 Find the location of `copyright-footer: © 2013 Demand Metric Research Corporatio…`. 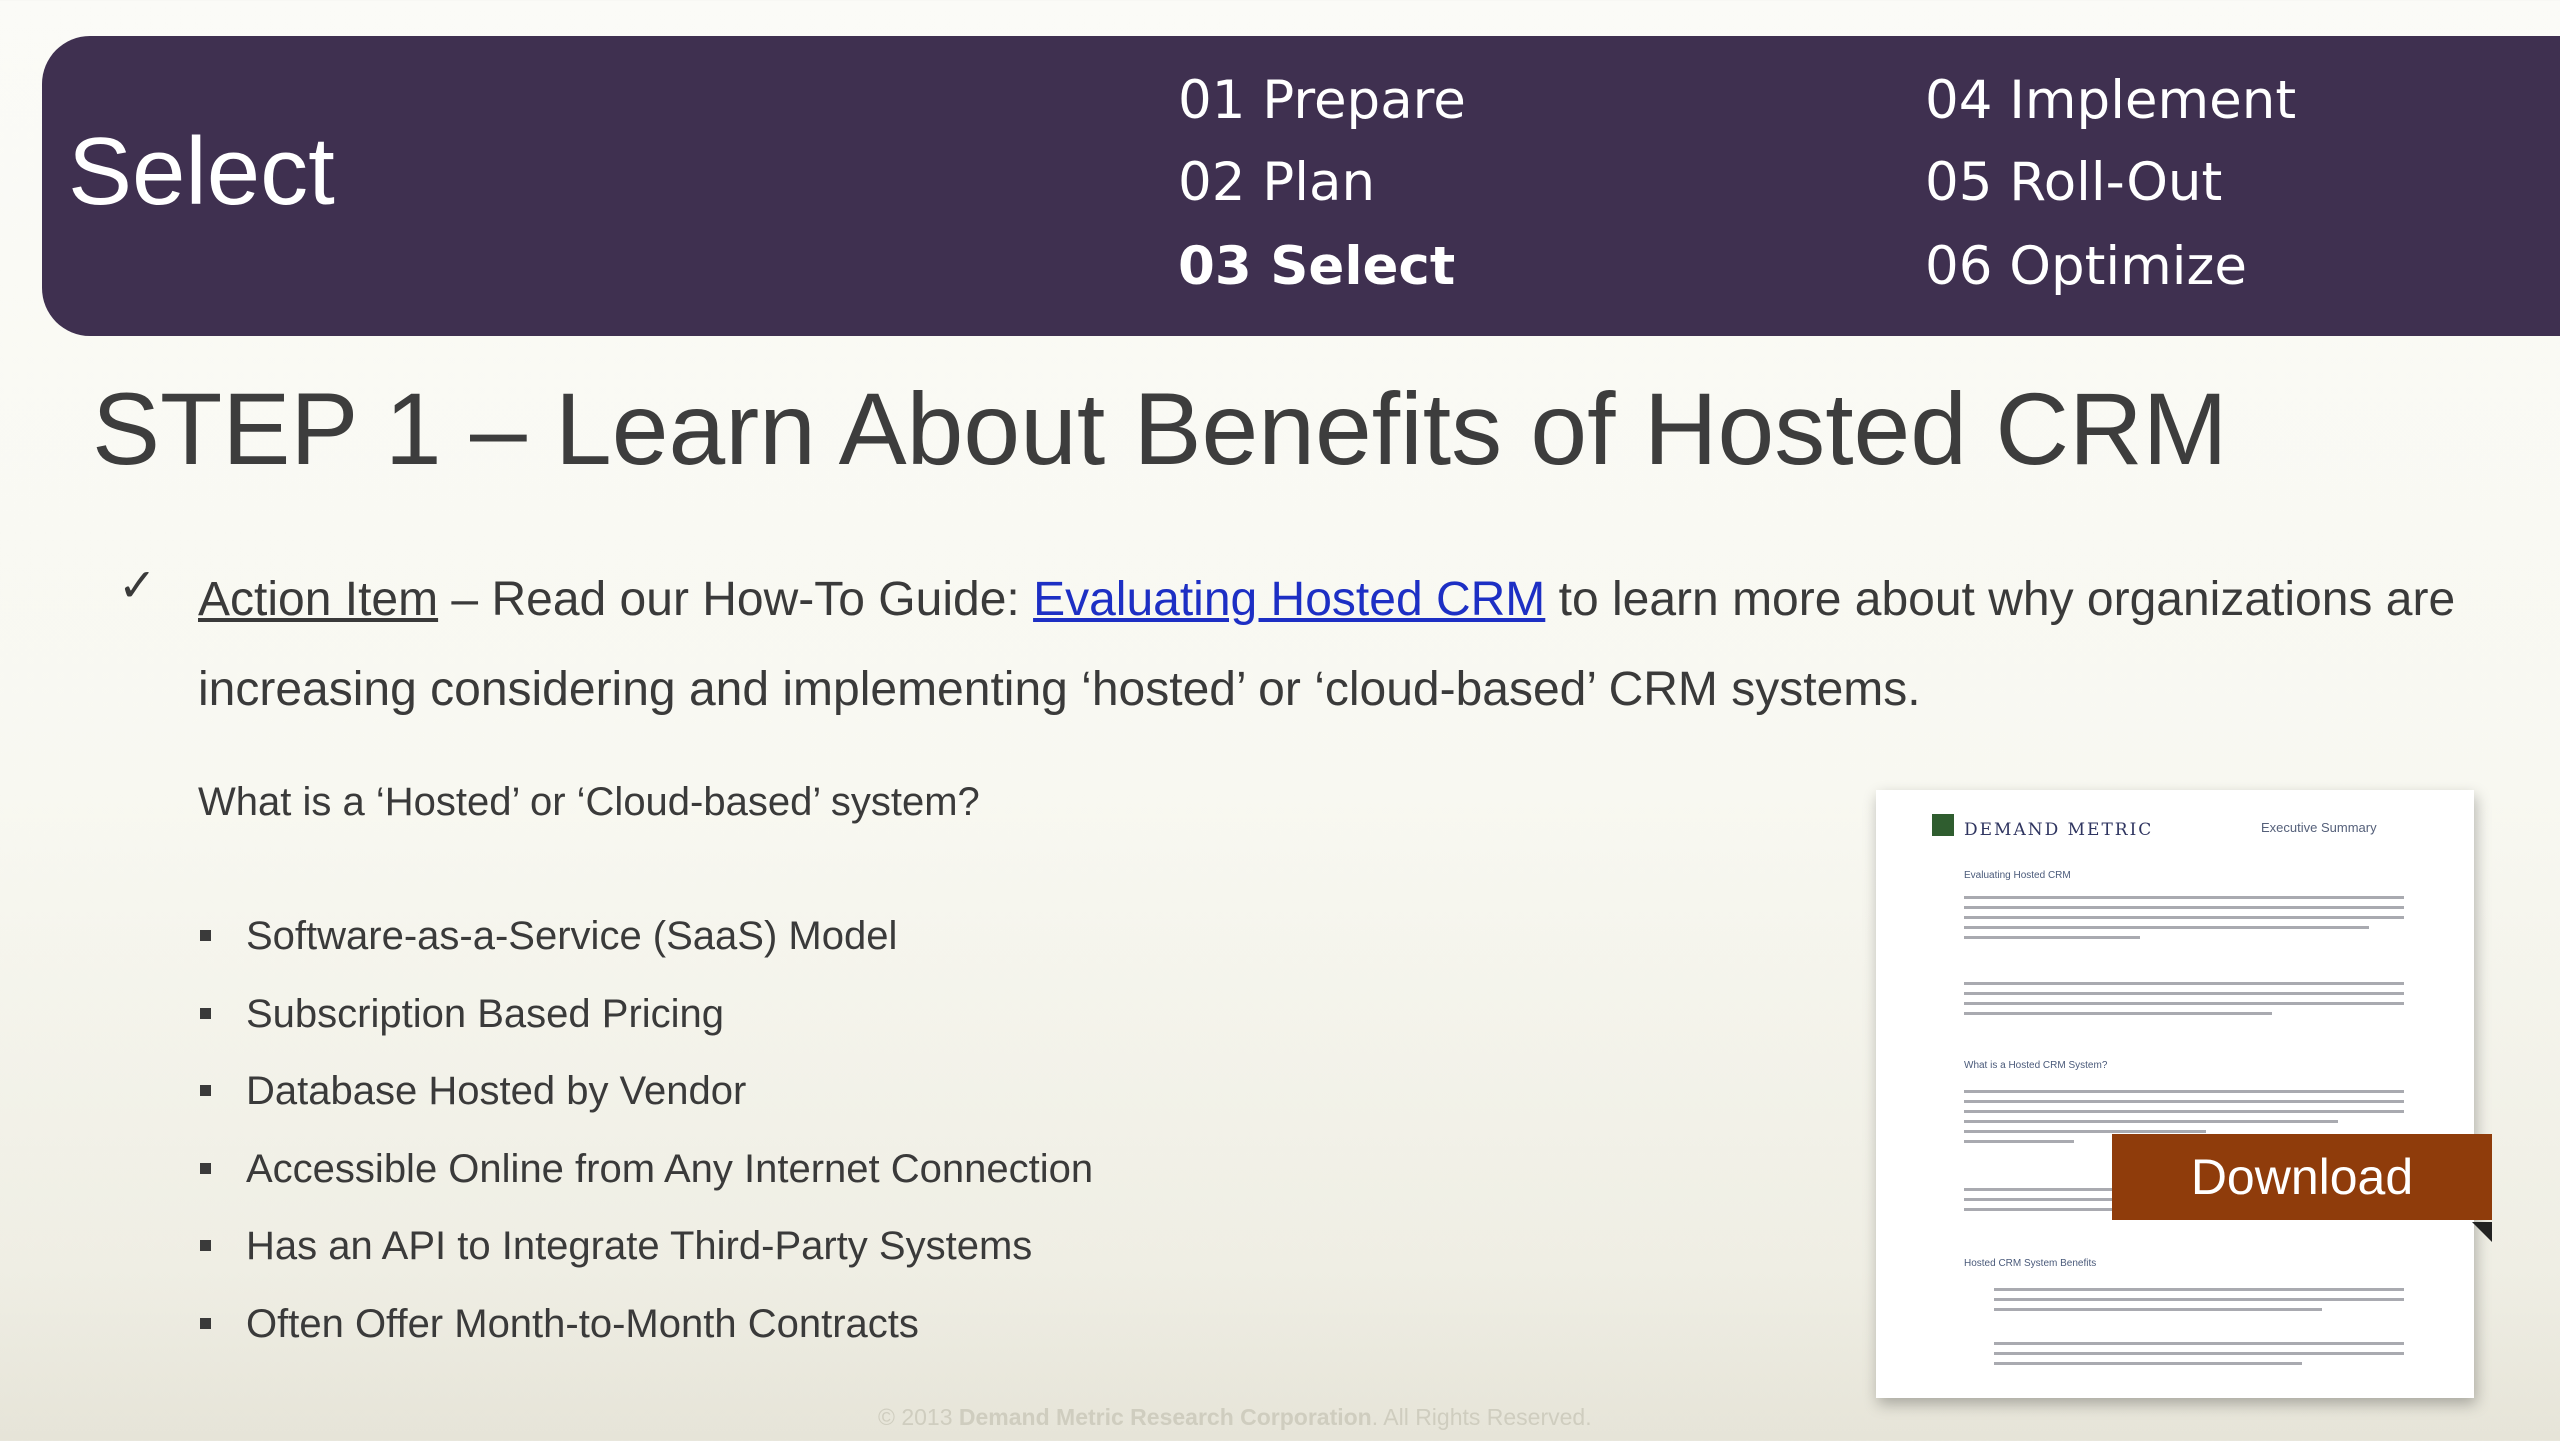

copyright-footer: © 2013 Demand Metric Research Corporatio… is located at coordinates (1235, 1417).